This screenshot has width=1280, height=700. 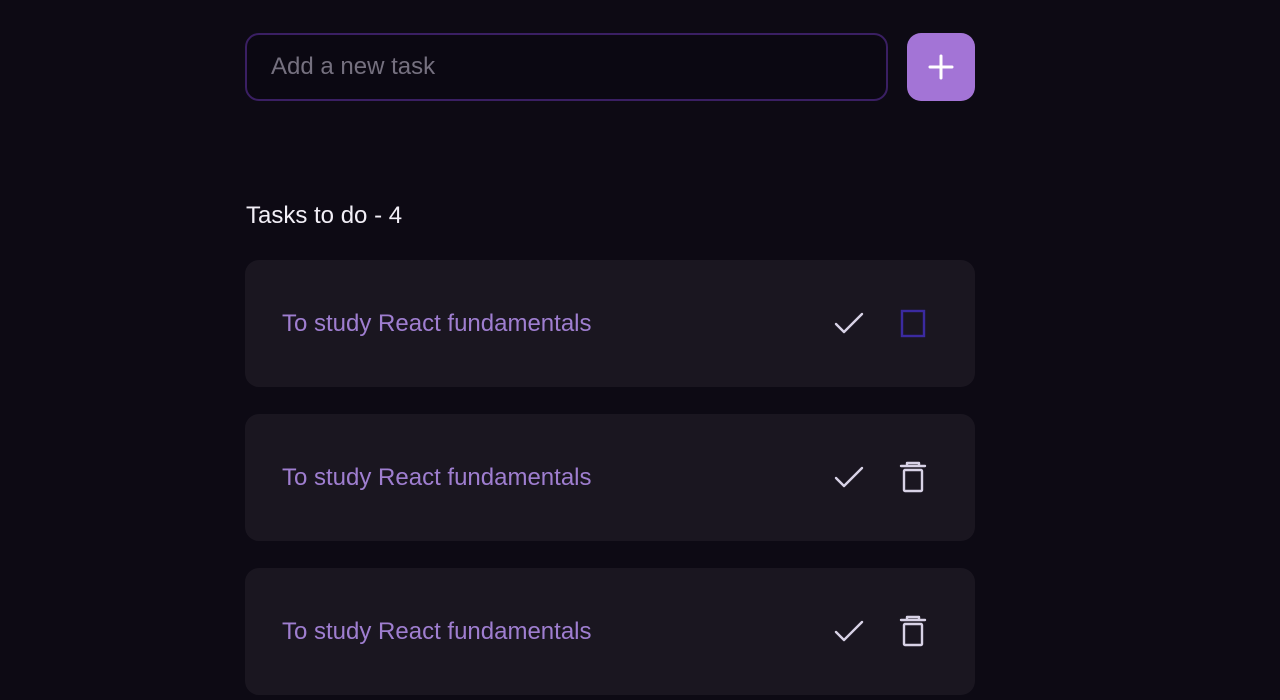 What do you see at coordinates (324, 215) in the screenshot?
I see `tasks-count-heading: Tasks to do - 4` at bounding box center [324, 215].